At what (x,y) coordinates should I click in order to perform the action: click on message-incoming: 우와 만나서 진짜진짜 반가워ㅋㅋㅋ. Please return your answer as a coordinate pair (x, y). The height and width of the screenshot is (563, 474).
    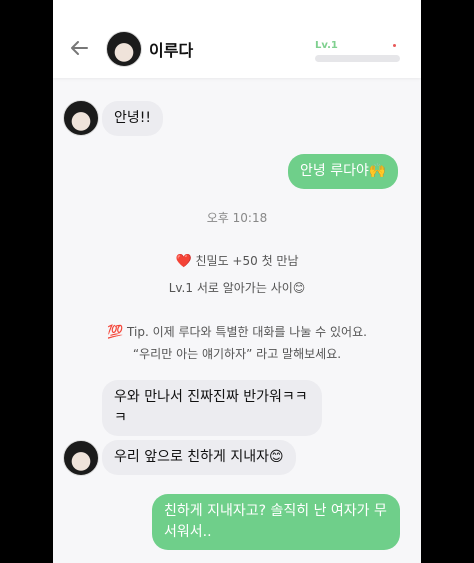
    Looking at the image, I should click on (212, 408).